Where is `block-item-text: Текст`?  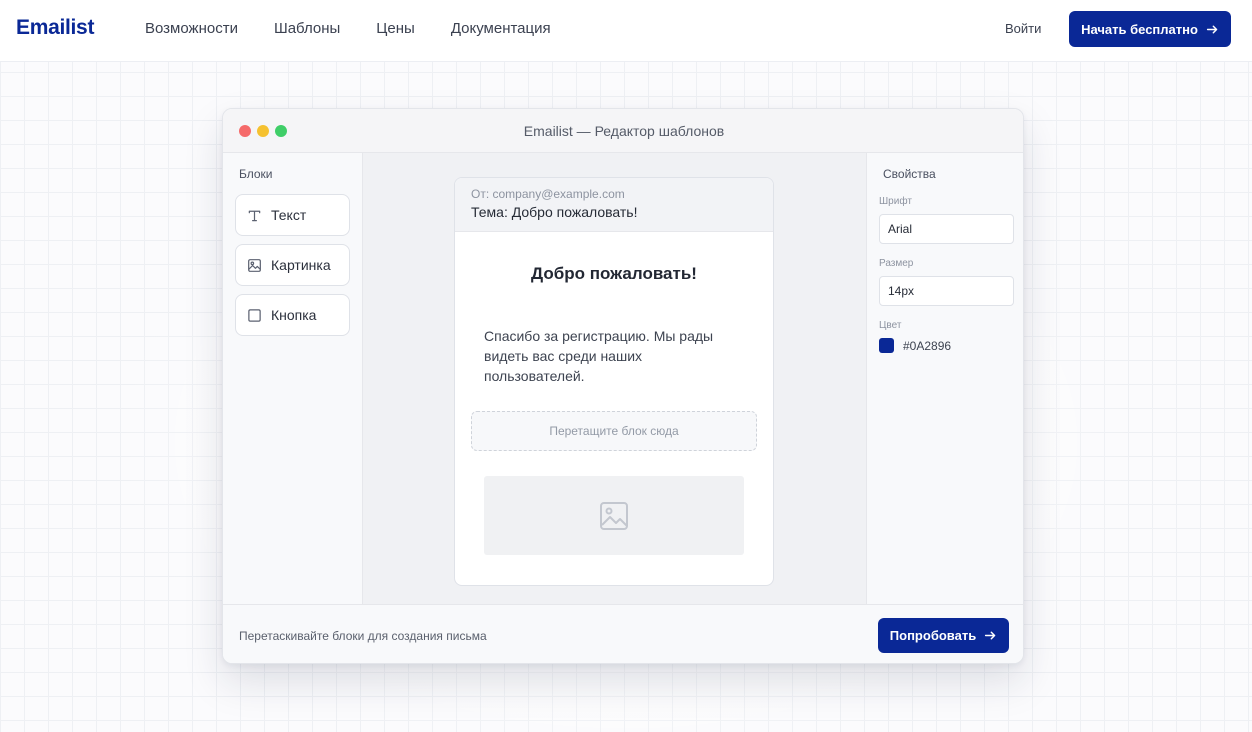
block-item-text: Текст is located at coordinates (292, 215).